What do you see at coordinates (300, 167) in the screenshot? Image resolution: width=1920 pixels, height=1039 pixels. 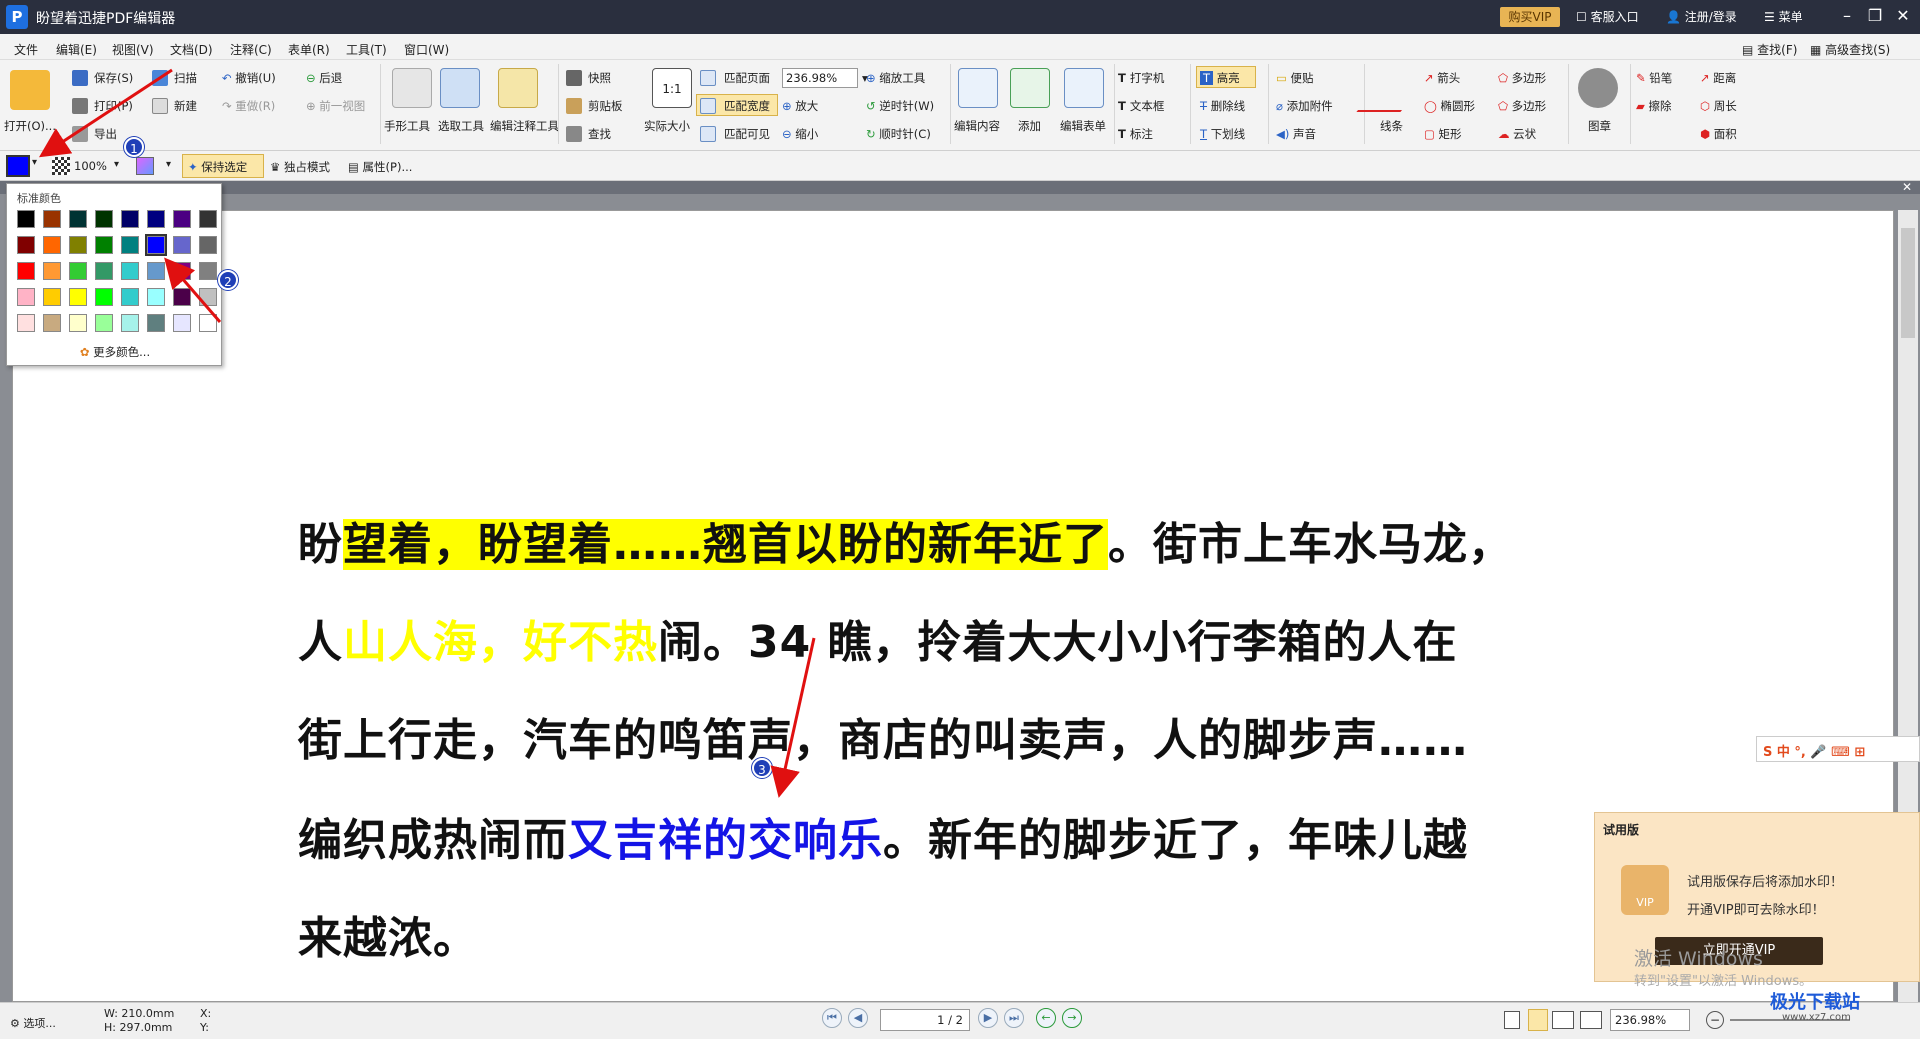 I see `exclusive-mode-button: ♛ 独占模式` at bounding box center [300, 167].